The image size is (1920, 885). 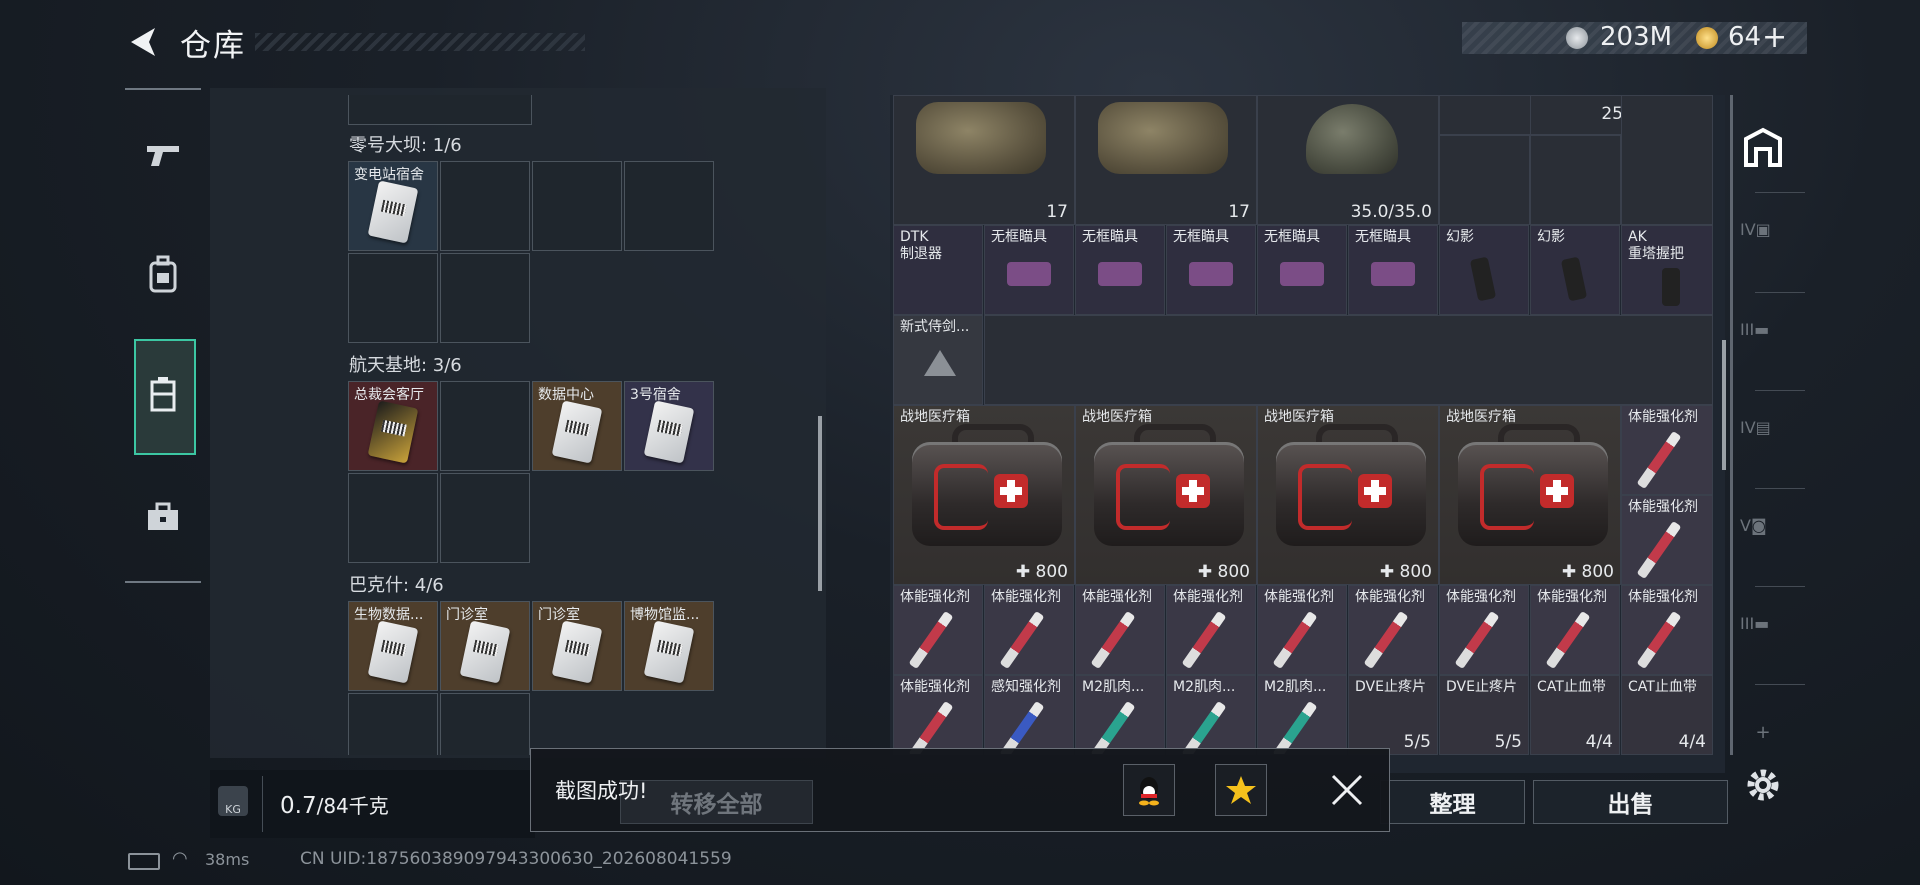 What do you see at coordinates (163, 517) in the screenshot?
I see `nav-toolbox` at bounding box center [163, 517].